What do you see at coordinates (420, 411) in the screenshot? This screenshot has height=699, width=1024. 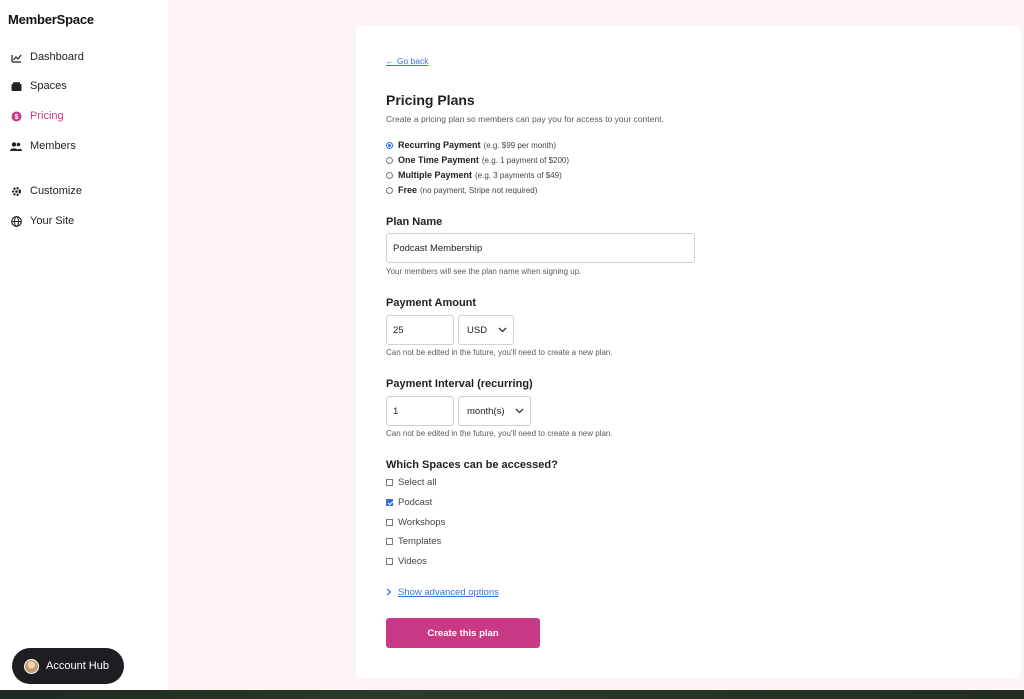 I see `payment-interval-input: 1` at bounding box center [420, 411].